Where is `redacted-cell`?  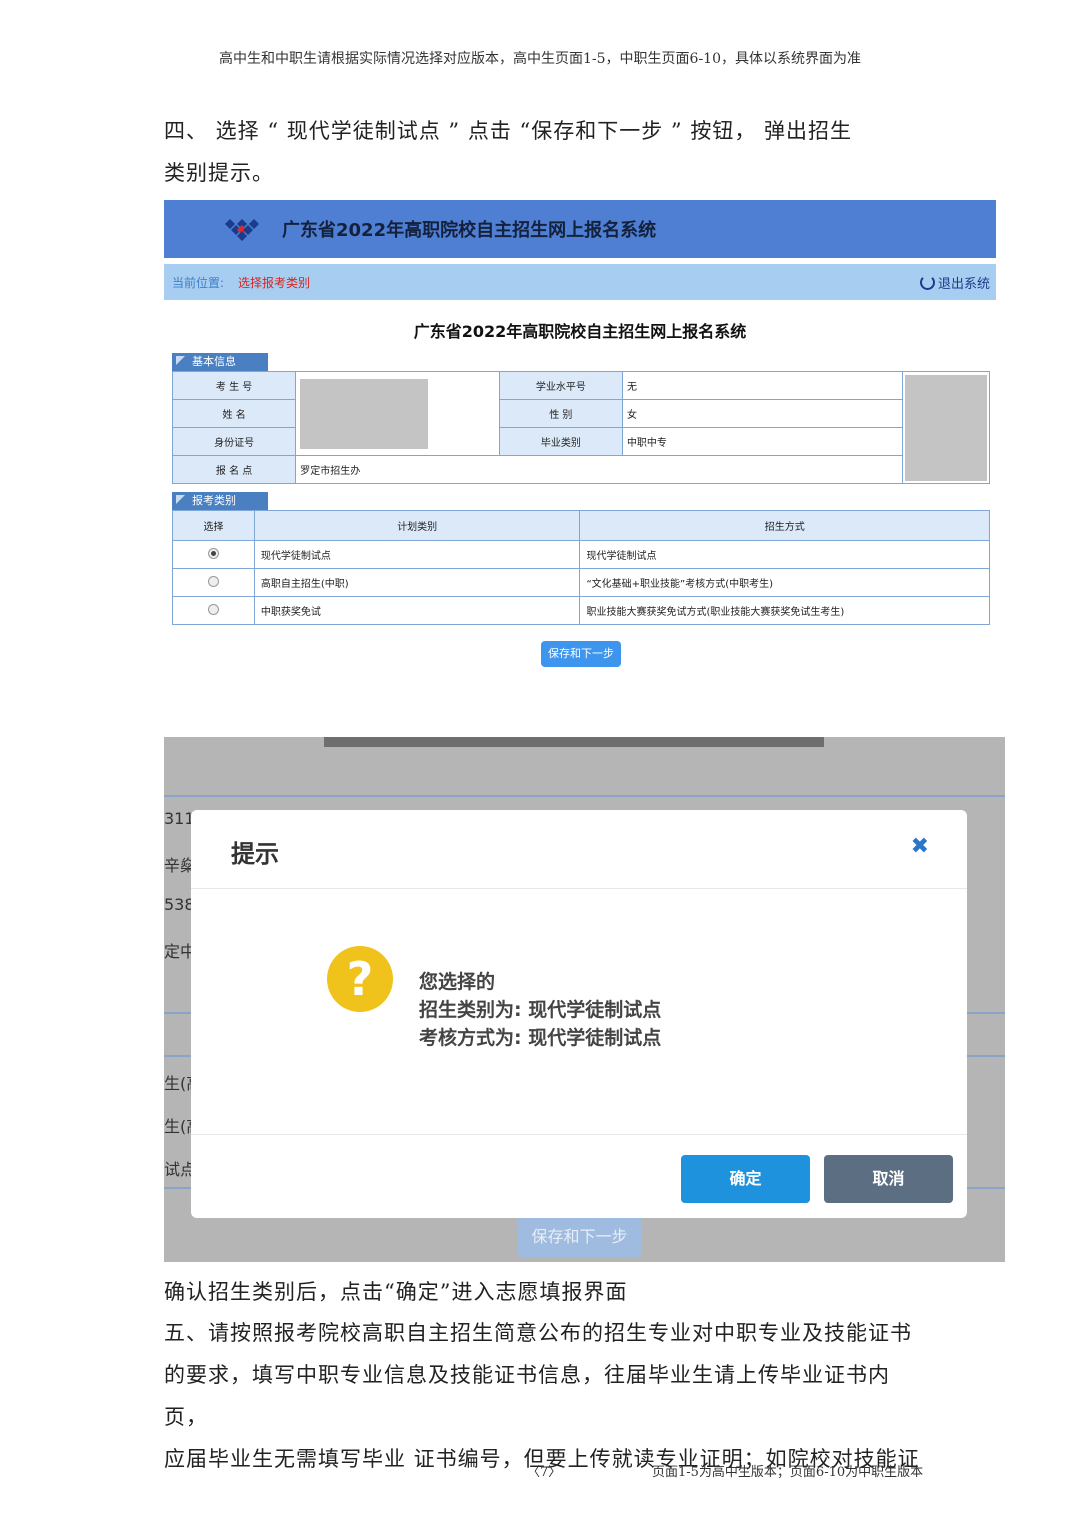
redacted-cell is located at coordinates (397, 413).